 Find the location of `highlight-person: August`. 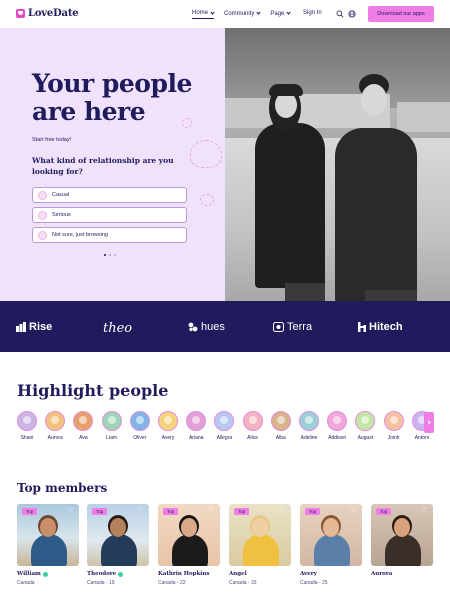

highlight-person: August is located at coordinates (365, 426).